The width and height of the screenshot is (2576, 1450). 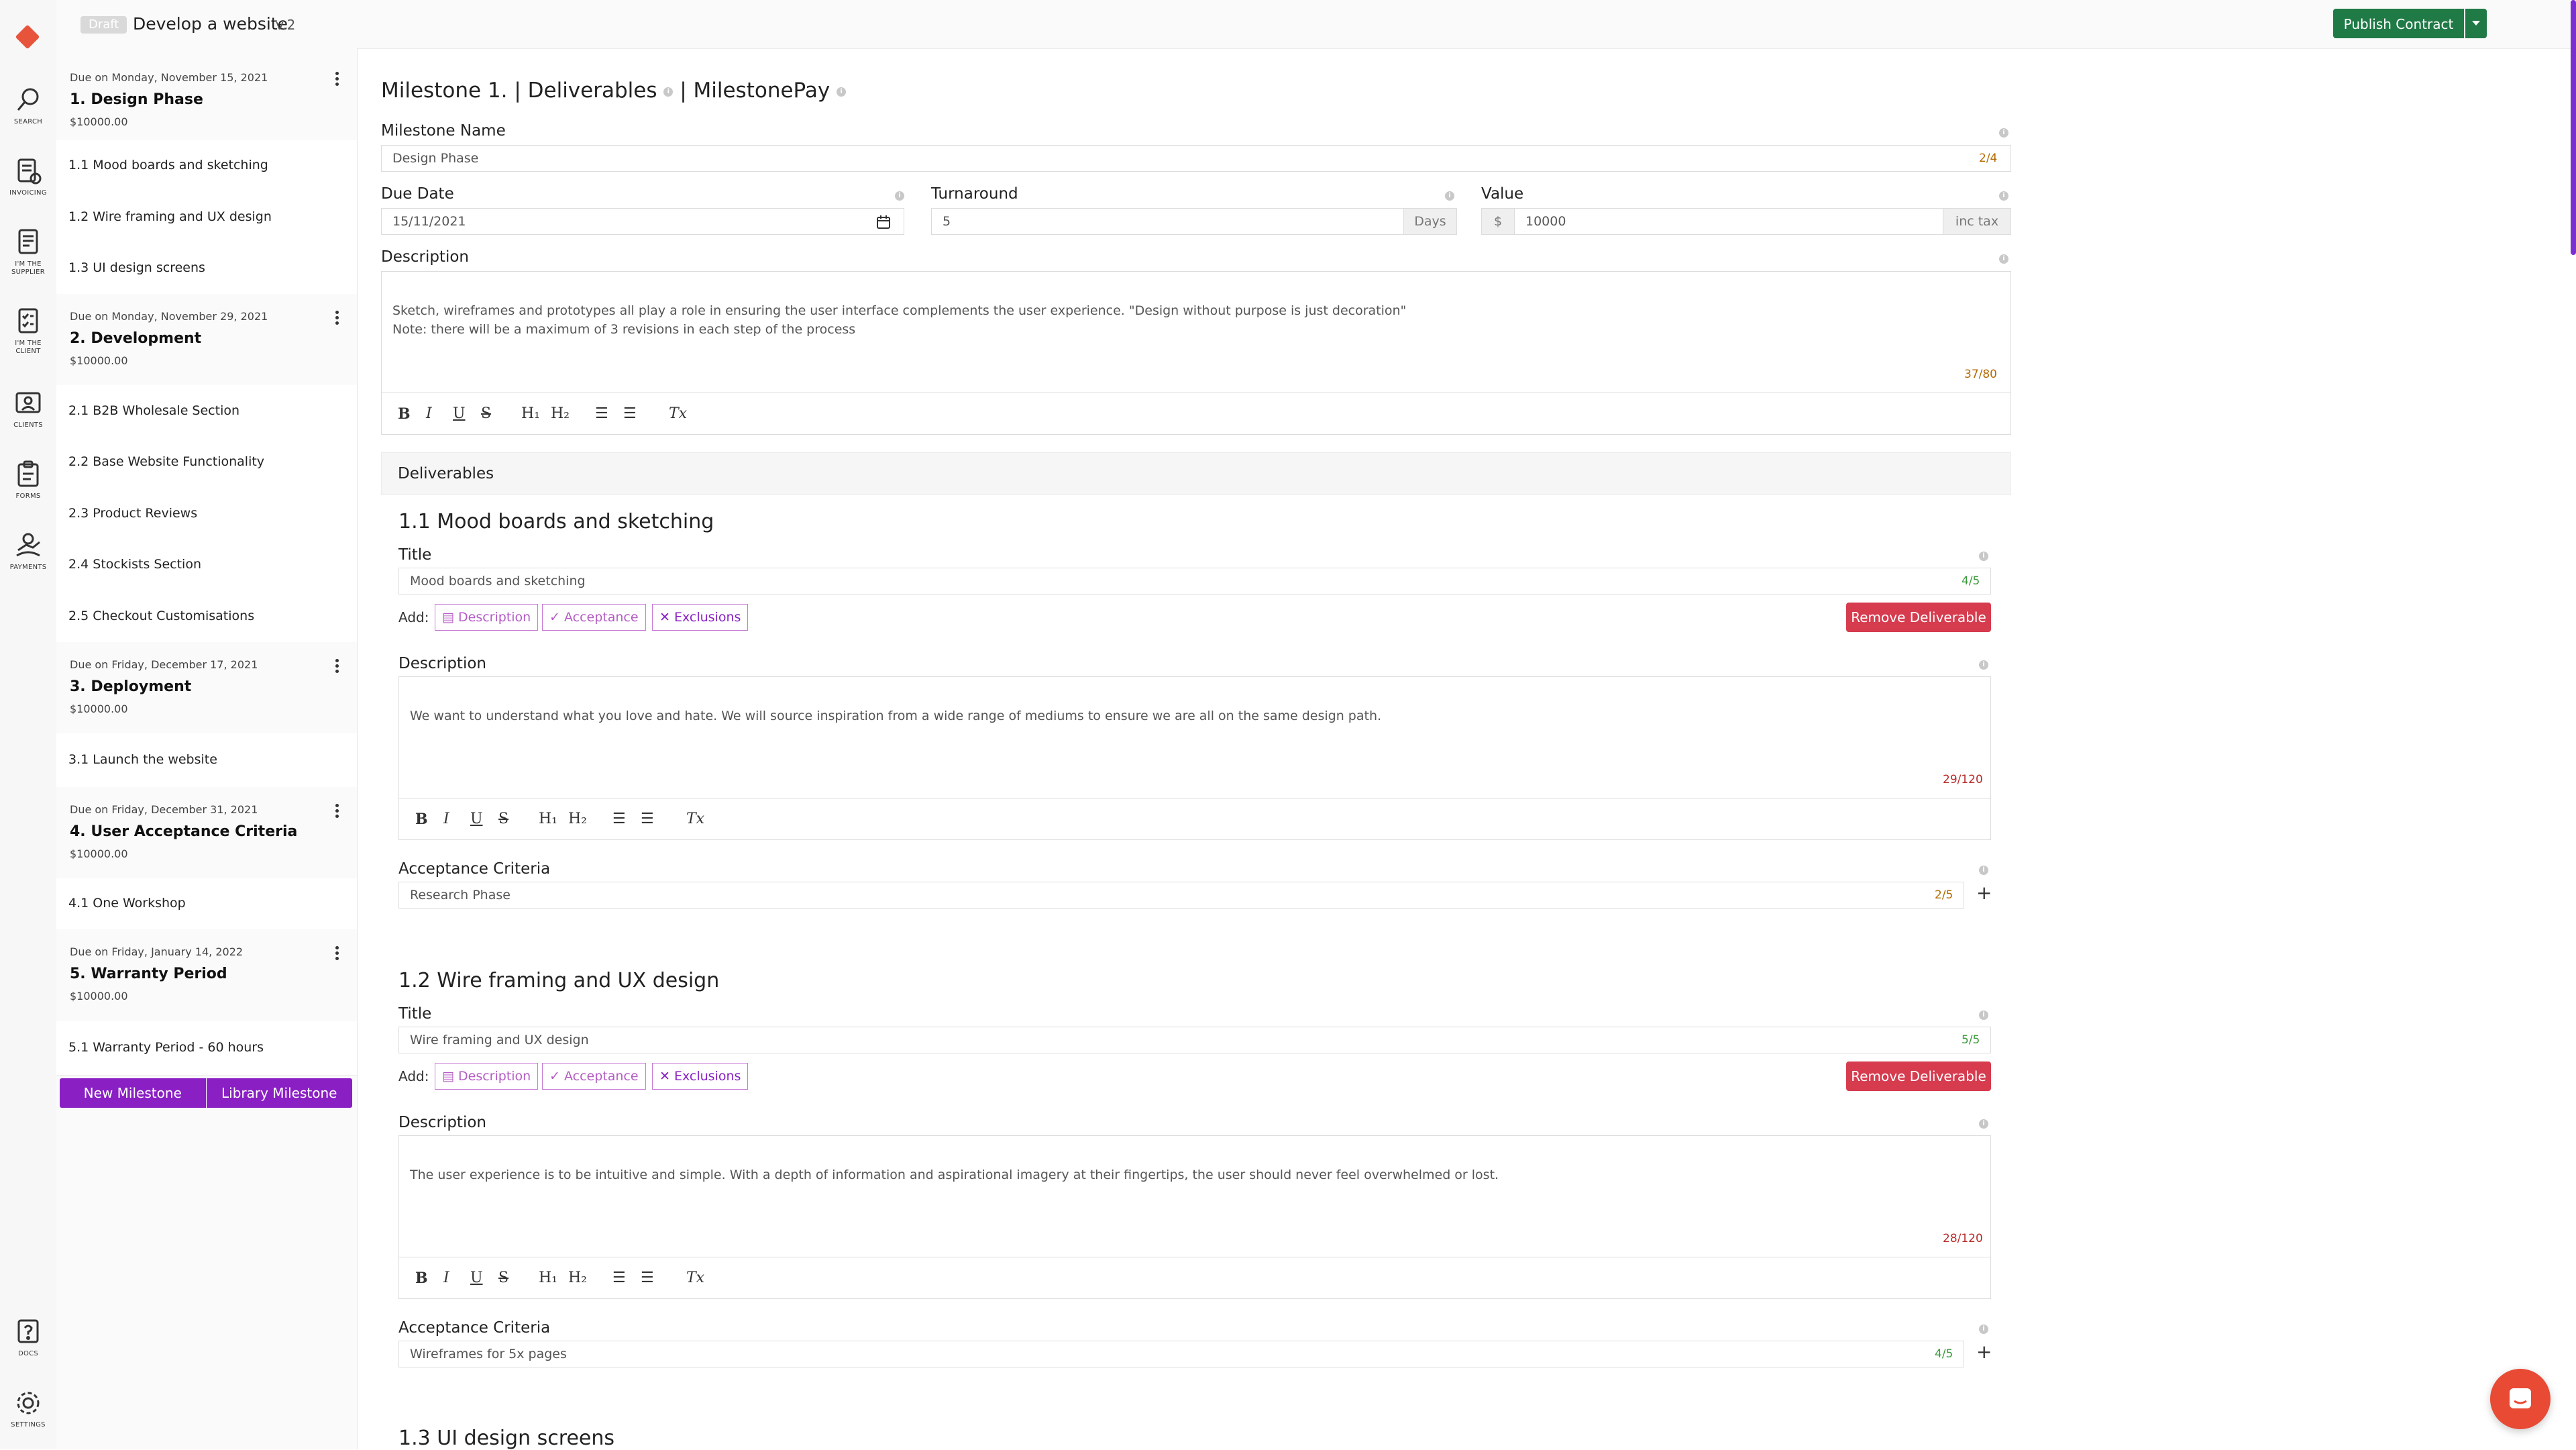 I want to click on sidebar-deliverable-5-1: 5.1 Warranty Period - 60 hours, so click(x=206, y=1048).